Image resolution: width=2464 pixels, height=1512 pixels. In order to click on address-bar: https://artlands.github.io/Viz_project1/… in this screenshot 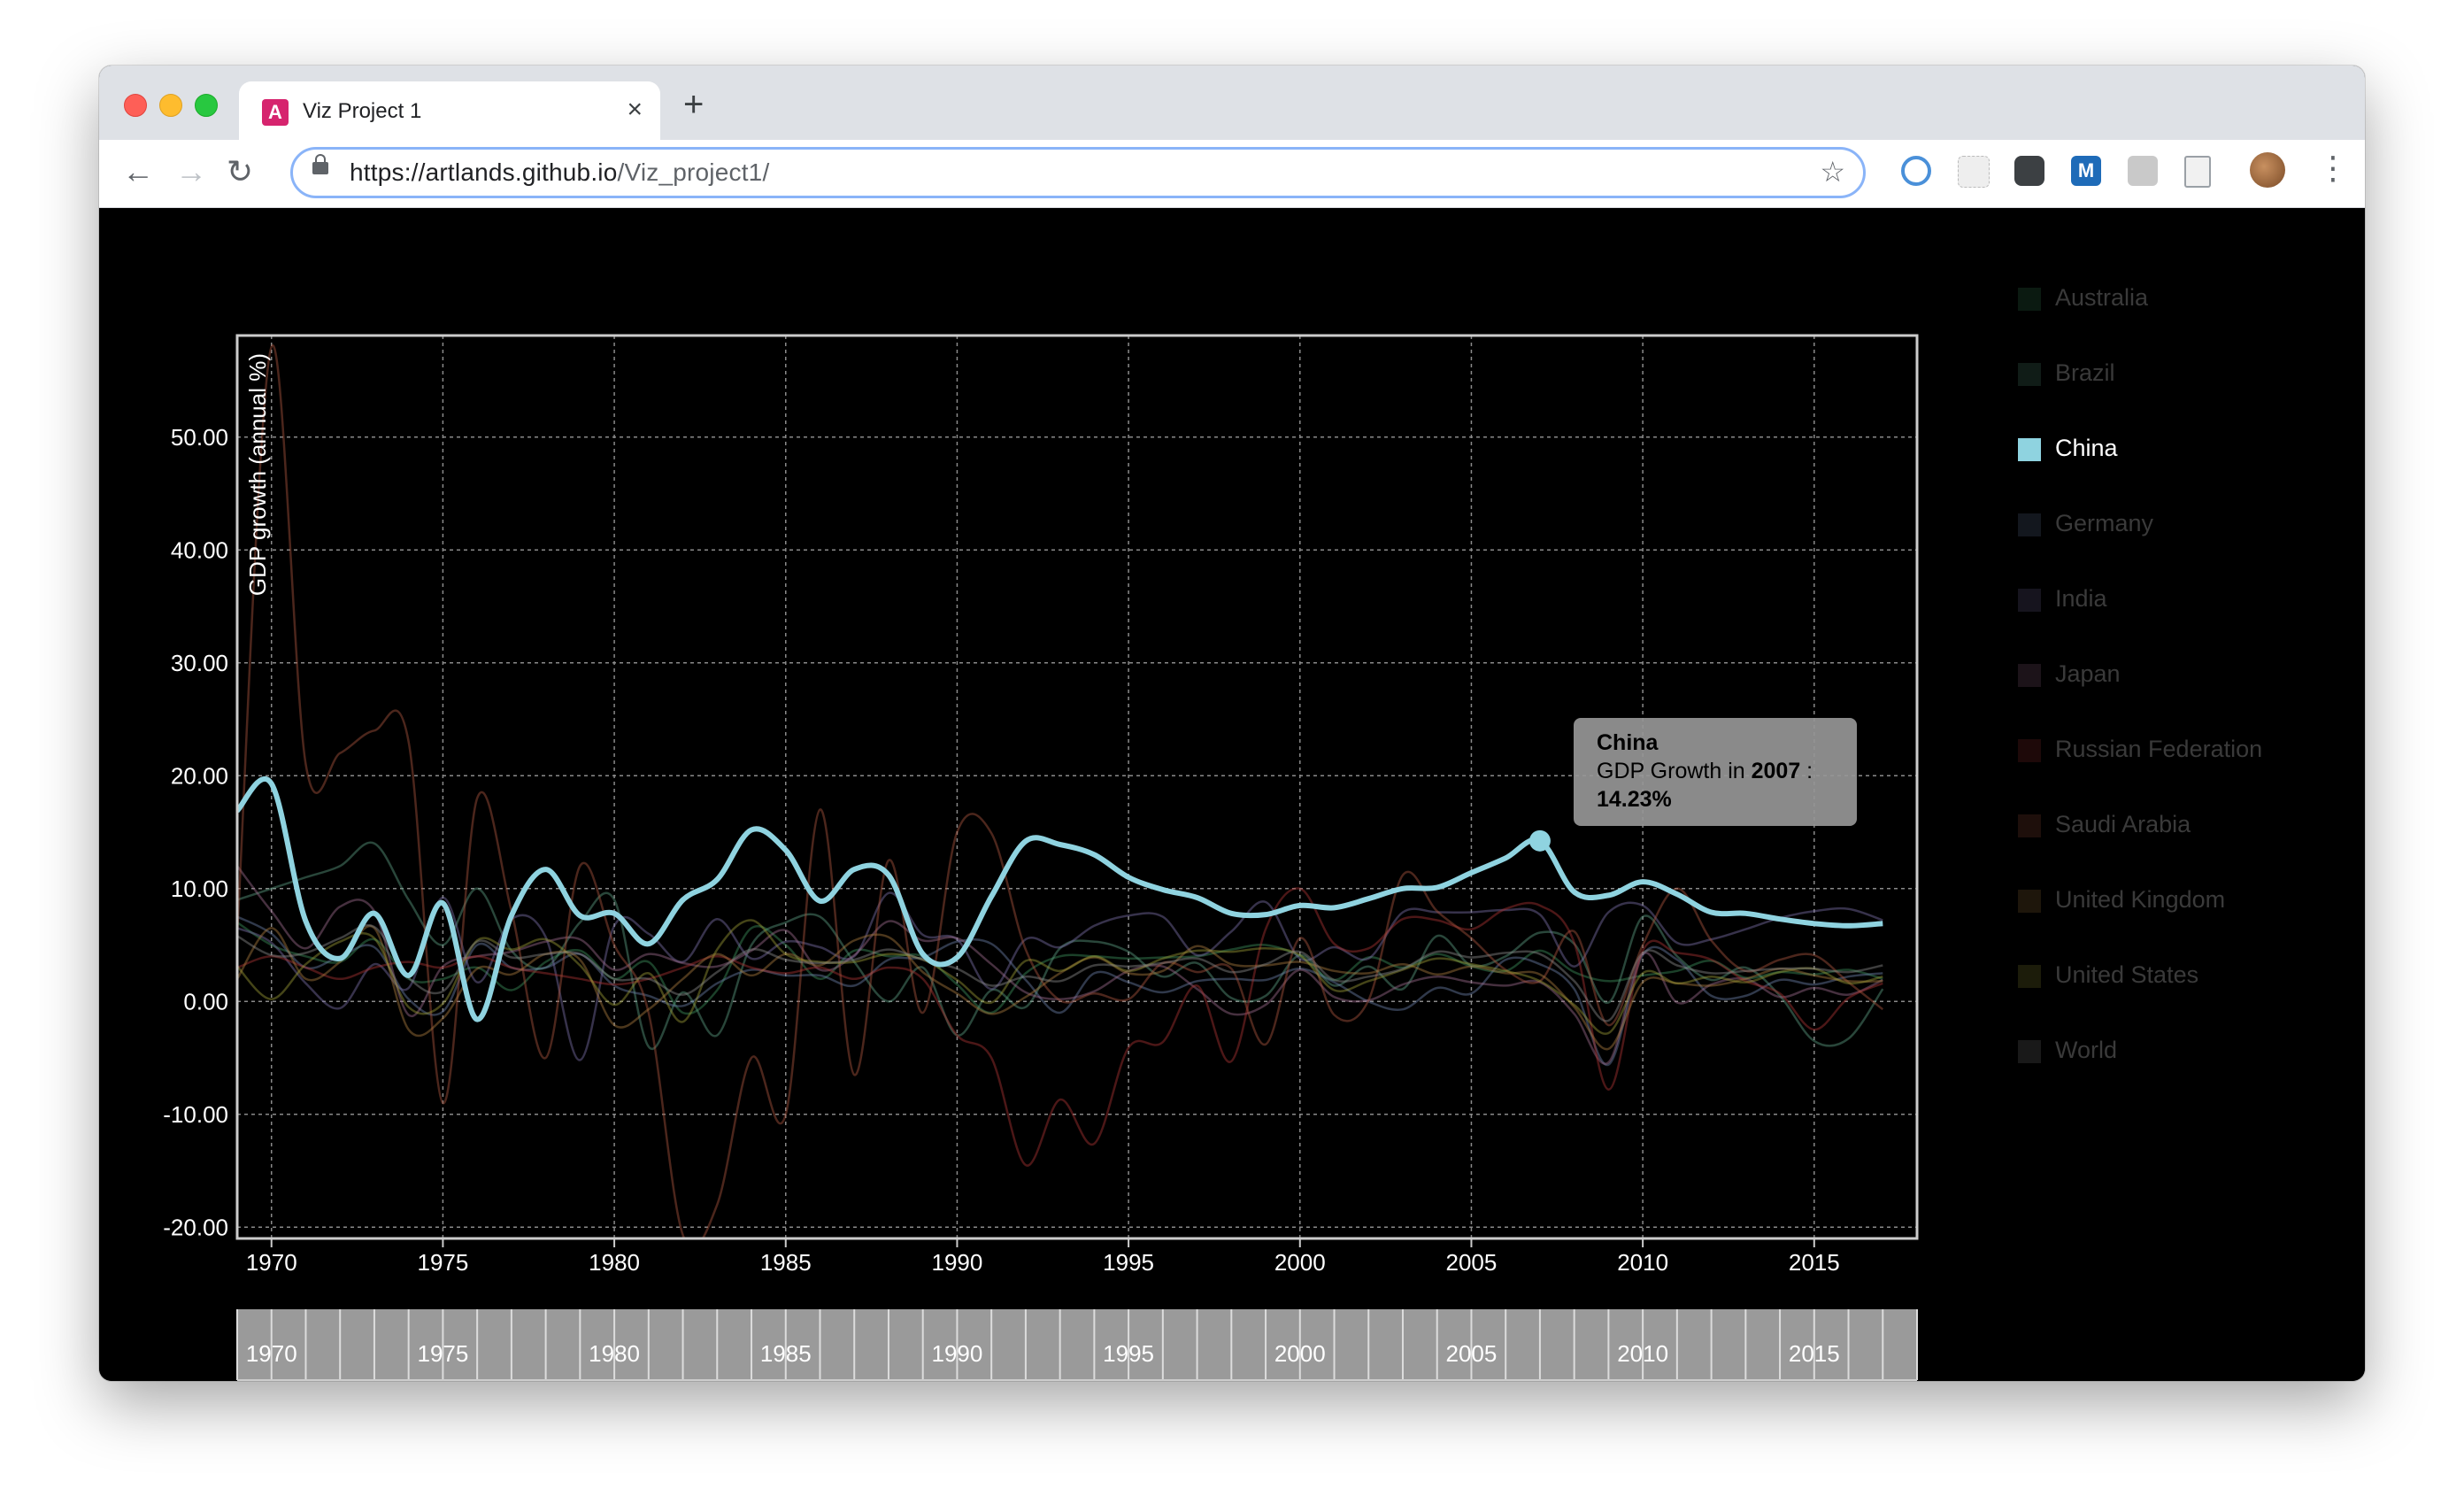, I will do `click(1078, 172)`.